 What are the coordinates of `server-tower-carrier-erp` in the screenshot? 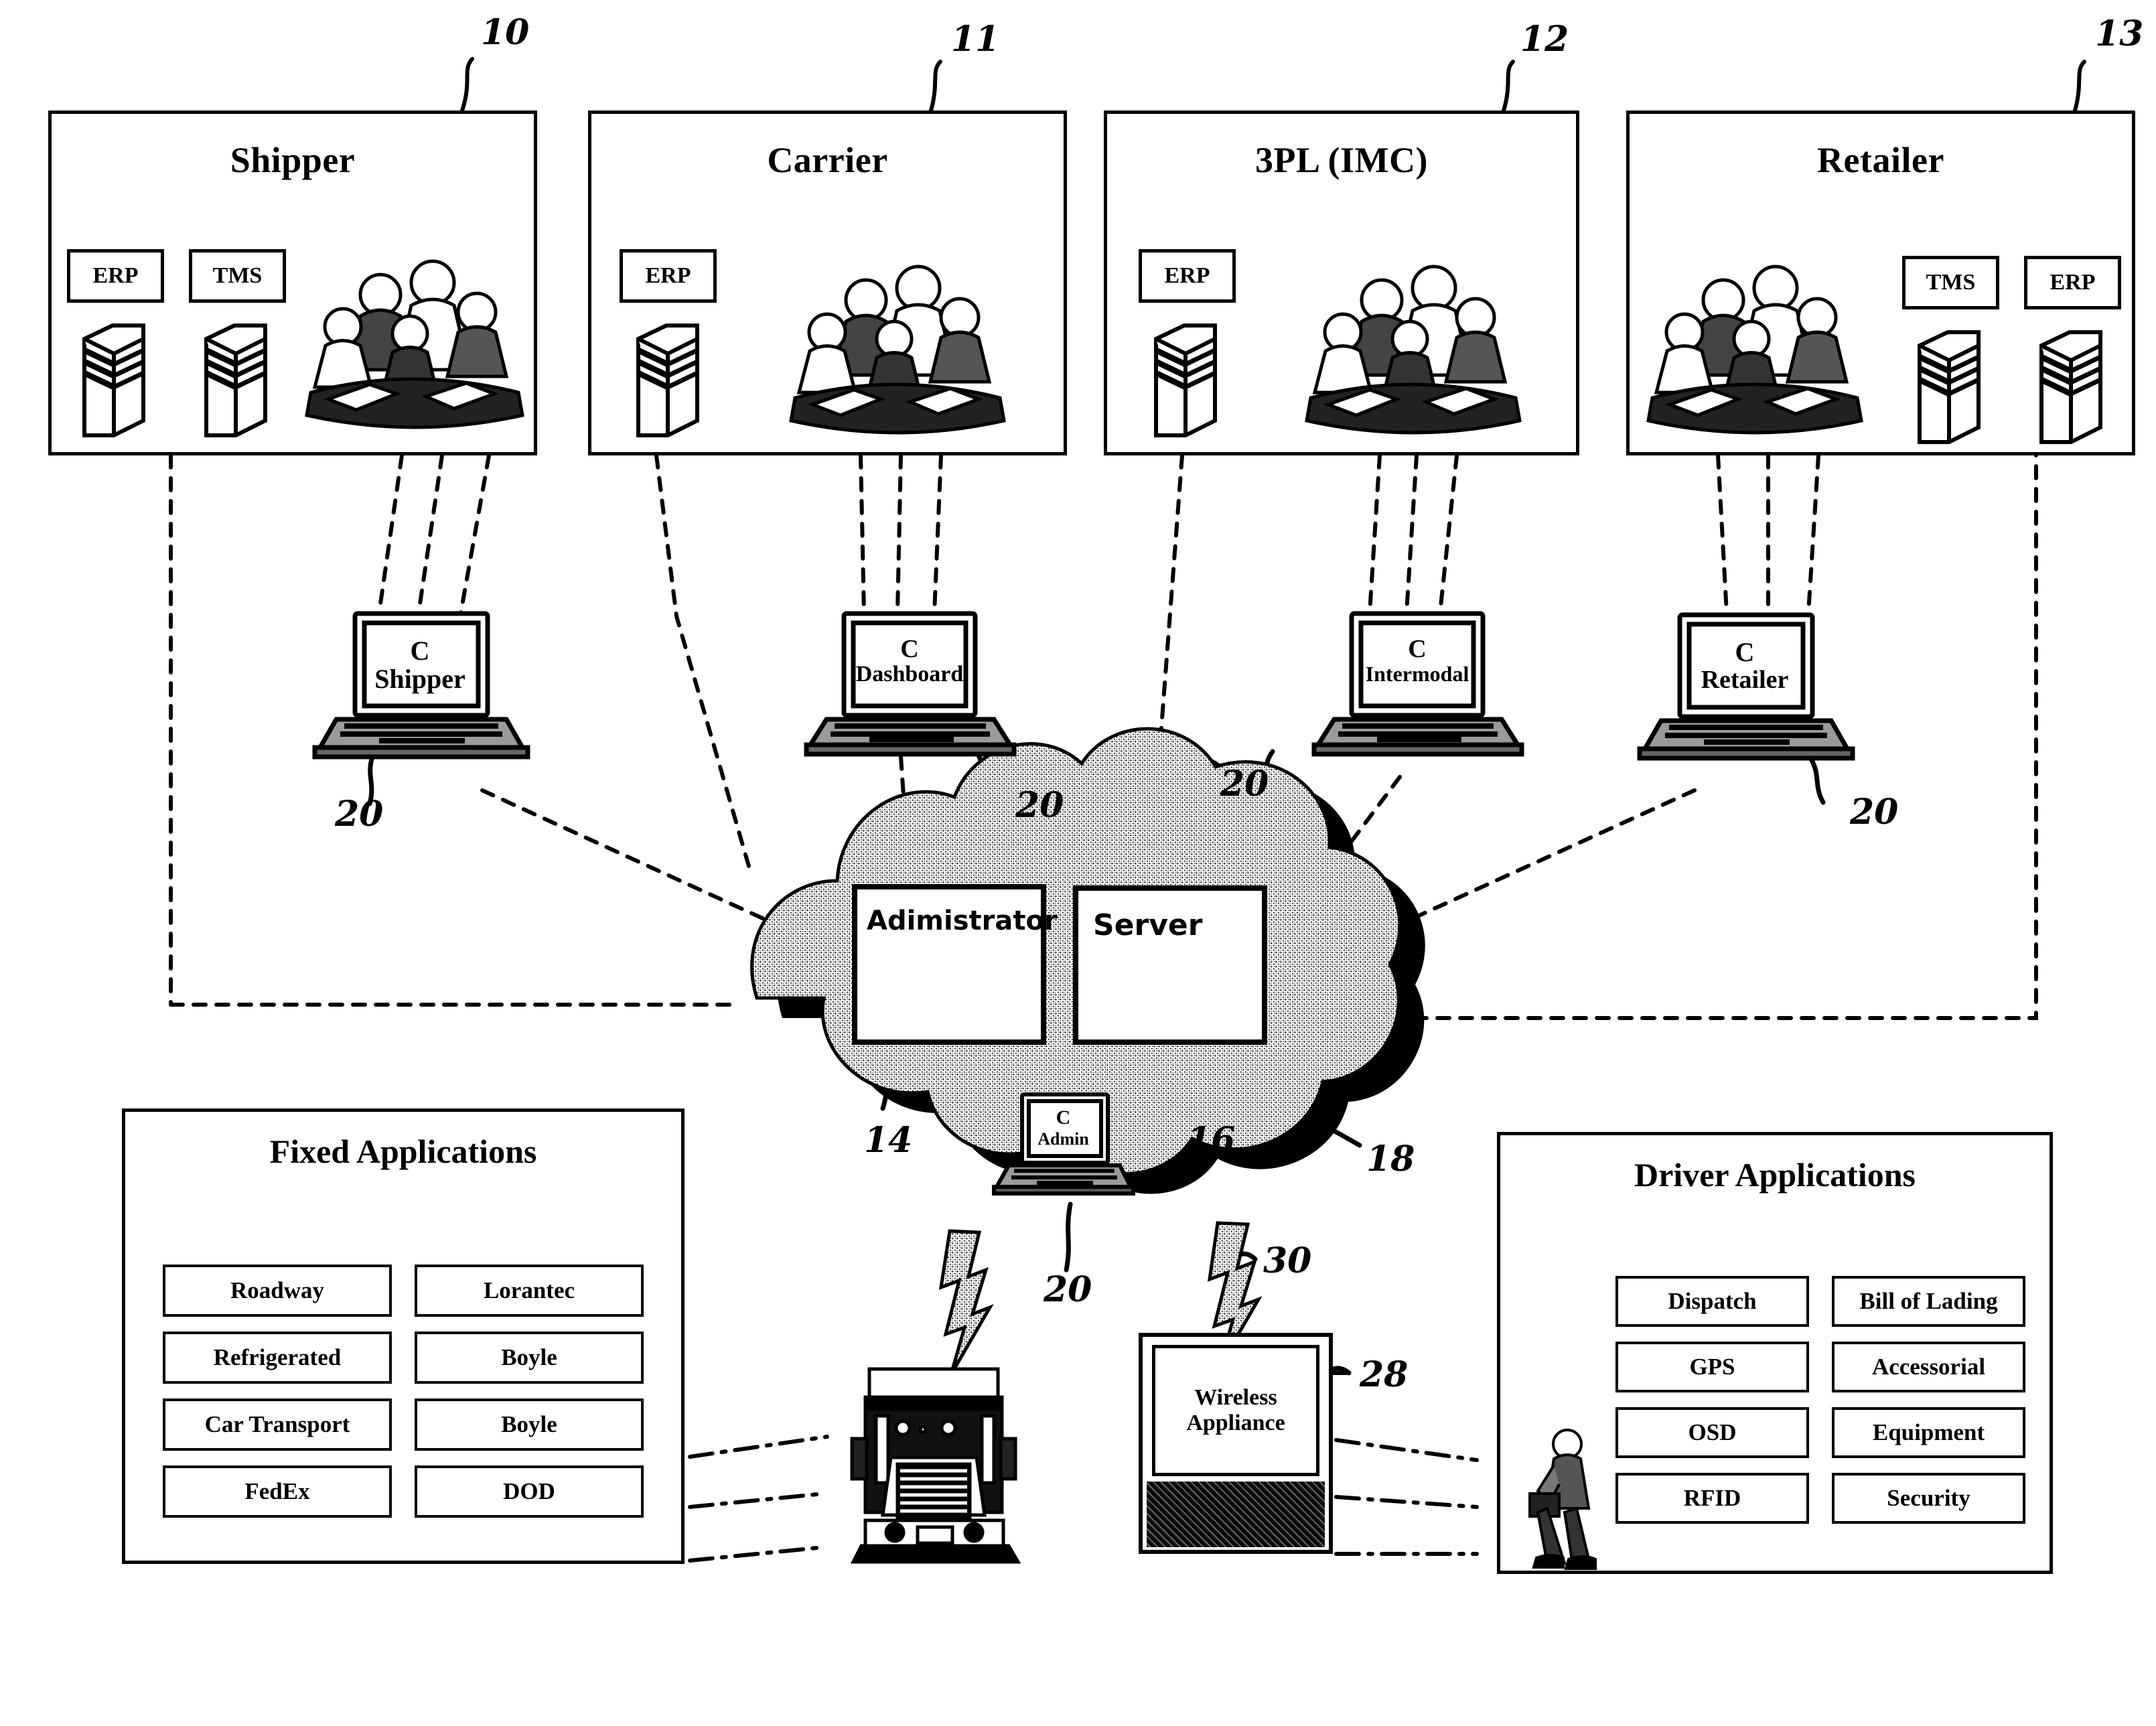 It's located at (667, 380).